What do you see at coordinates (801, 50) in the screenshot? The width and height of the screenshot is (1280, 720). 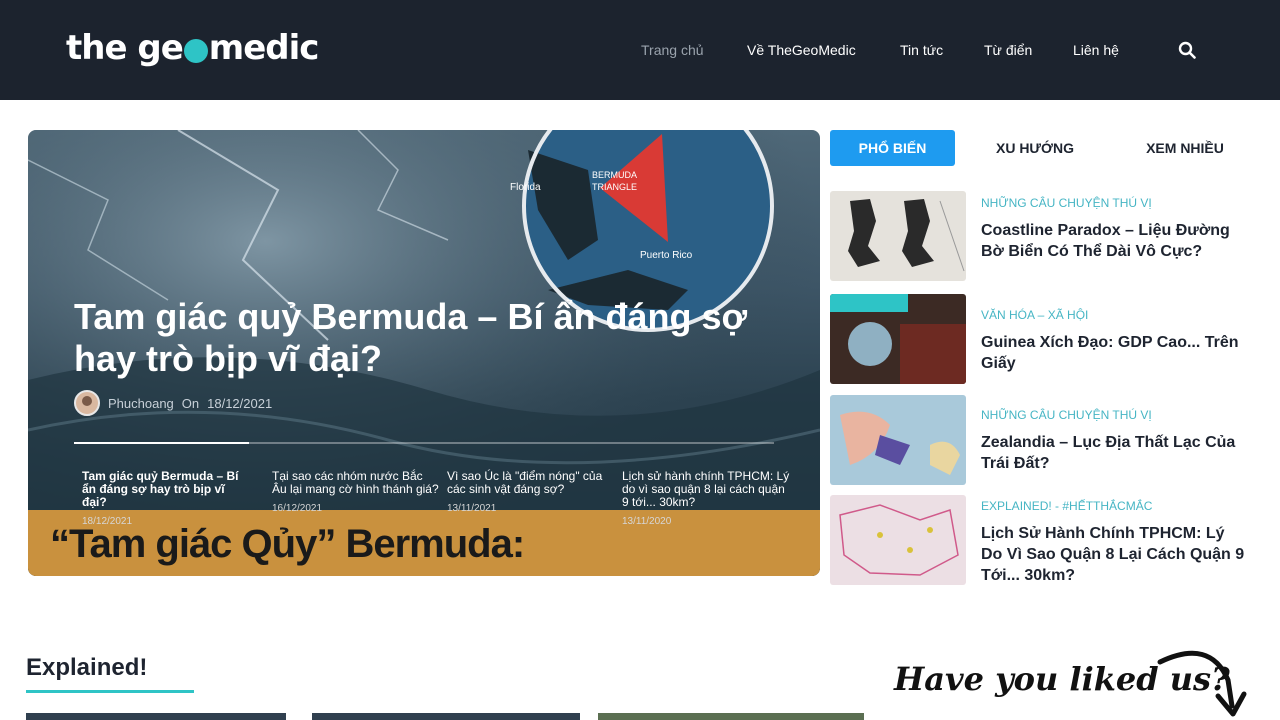 I see `nav-item-about: Về TheGeoMedic` at bounding box center [801, 50].